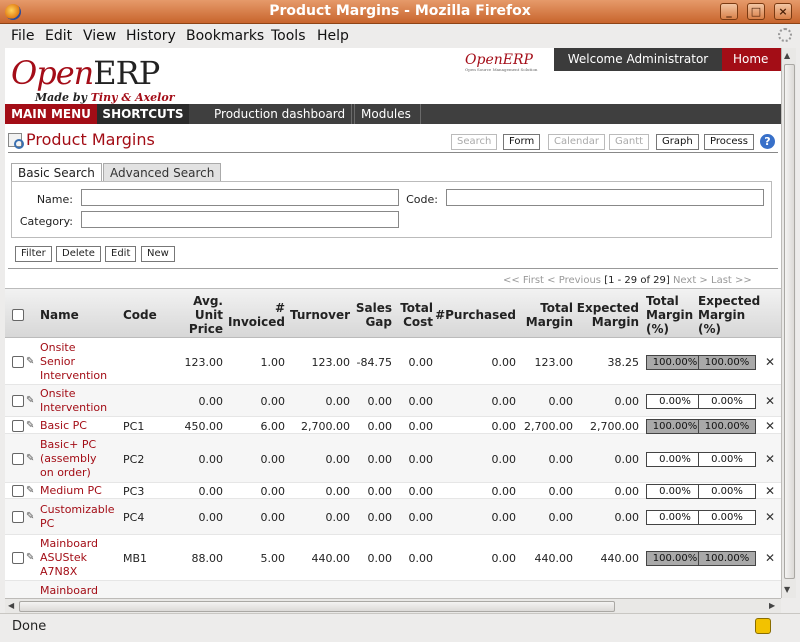  Describe the element at coordinates (77, 491) in the screenshot. I see `product-name-link: Medium PC` at that location.